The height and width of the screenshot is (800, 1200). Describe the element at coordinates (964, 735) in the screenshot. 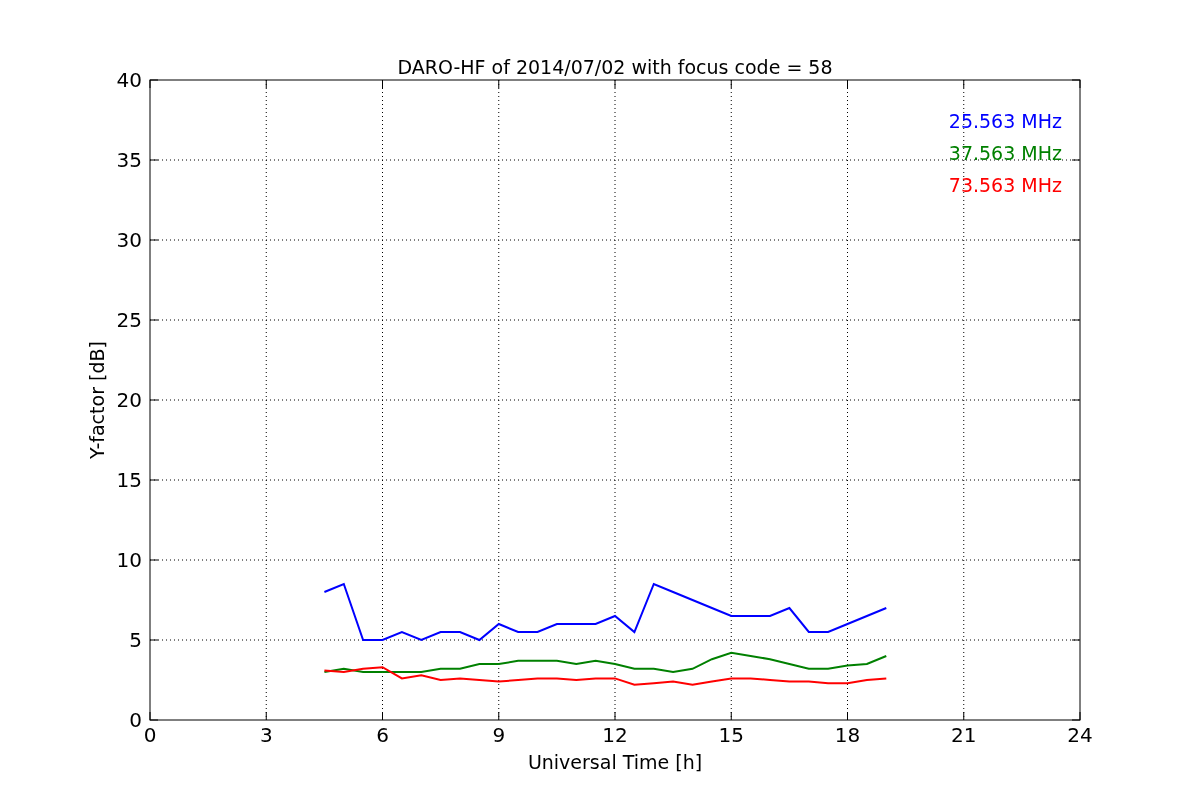

I see `tick-label: 21` at that location.